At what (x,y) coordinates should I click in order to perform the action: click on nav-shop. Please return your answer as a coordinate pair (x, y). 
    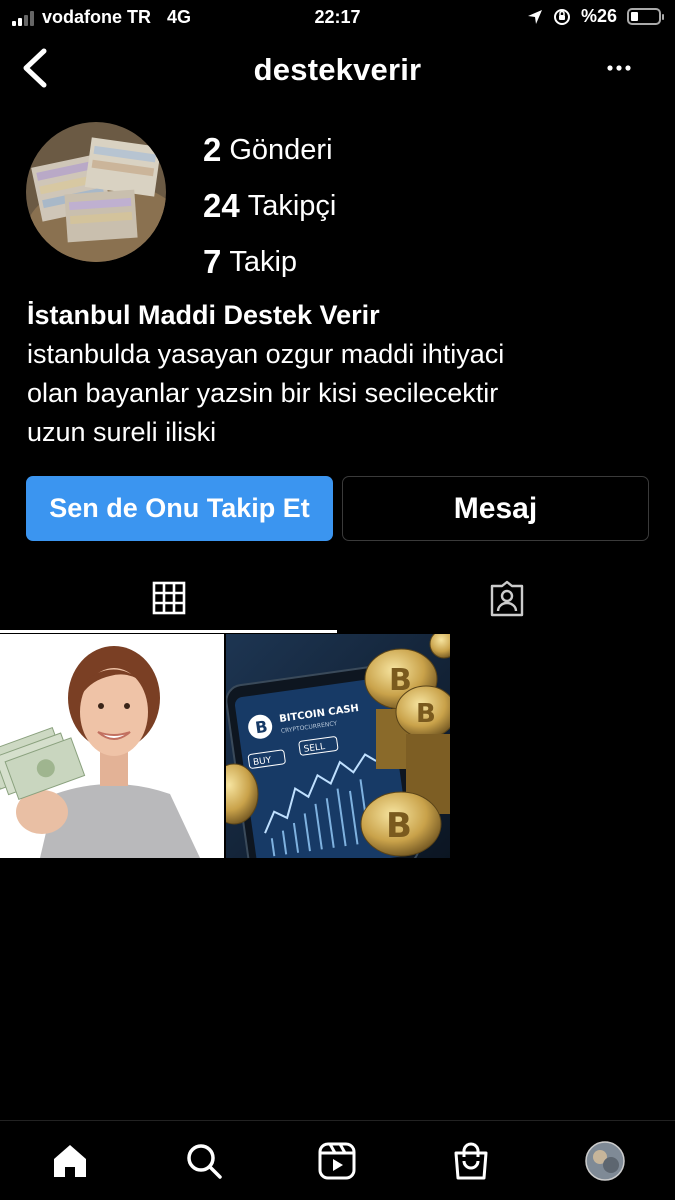
    Looking at the image, I should click on (471, 1161).